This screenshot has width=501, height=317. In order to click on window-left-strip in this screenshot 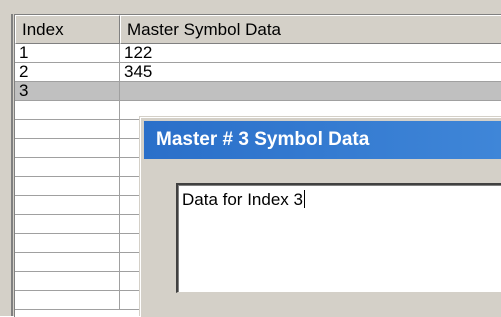, I will do `click(7, 158)`.